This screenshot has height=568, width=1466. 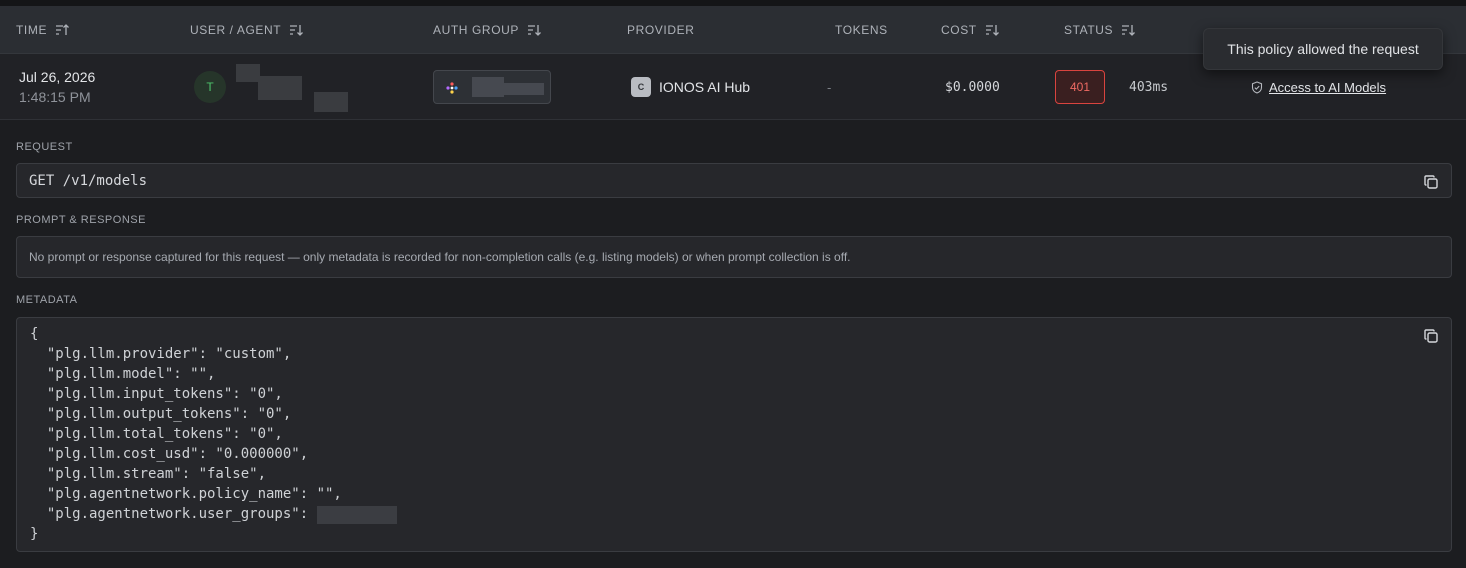 I want to click on json-line: "plg.agentnetwork.policy_name": "",, so click(x=186, y=494).